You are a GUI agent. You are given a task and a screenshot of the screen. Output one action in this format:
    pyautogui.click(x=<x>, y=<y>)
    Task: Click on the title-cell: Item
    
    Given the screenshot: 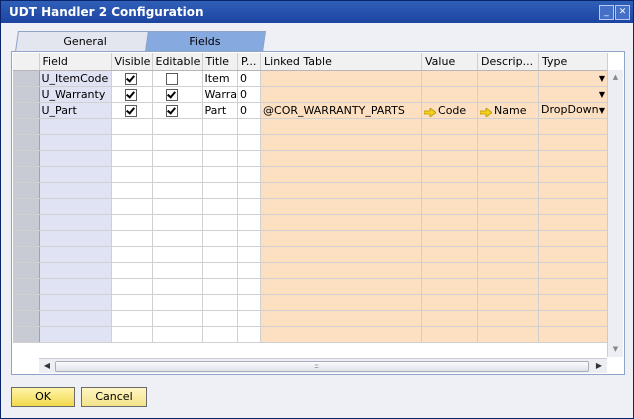 What is the action you would take?
    pyautogui.click(x=220, y=78)
    